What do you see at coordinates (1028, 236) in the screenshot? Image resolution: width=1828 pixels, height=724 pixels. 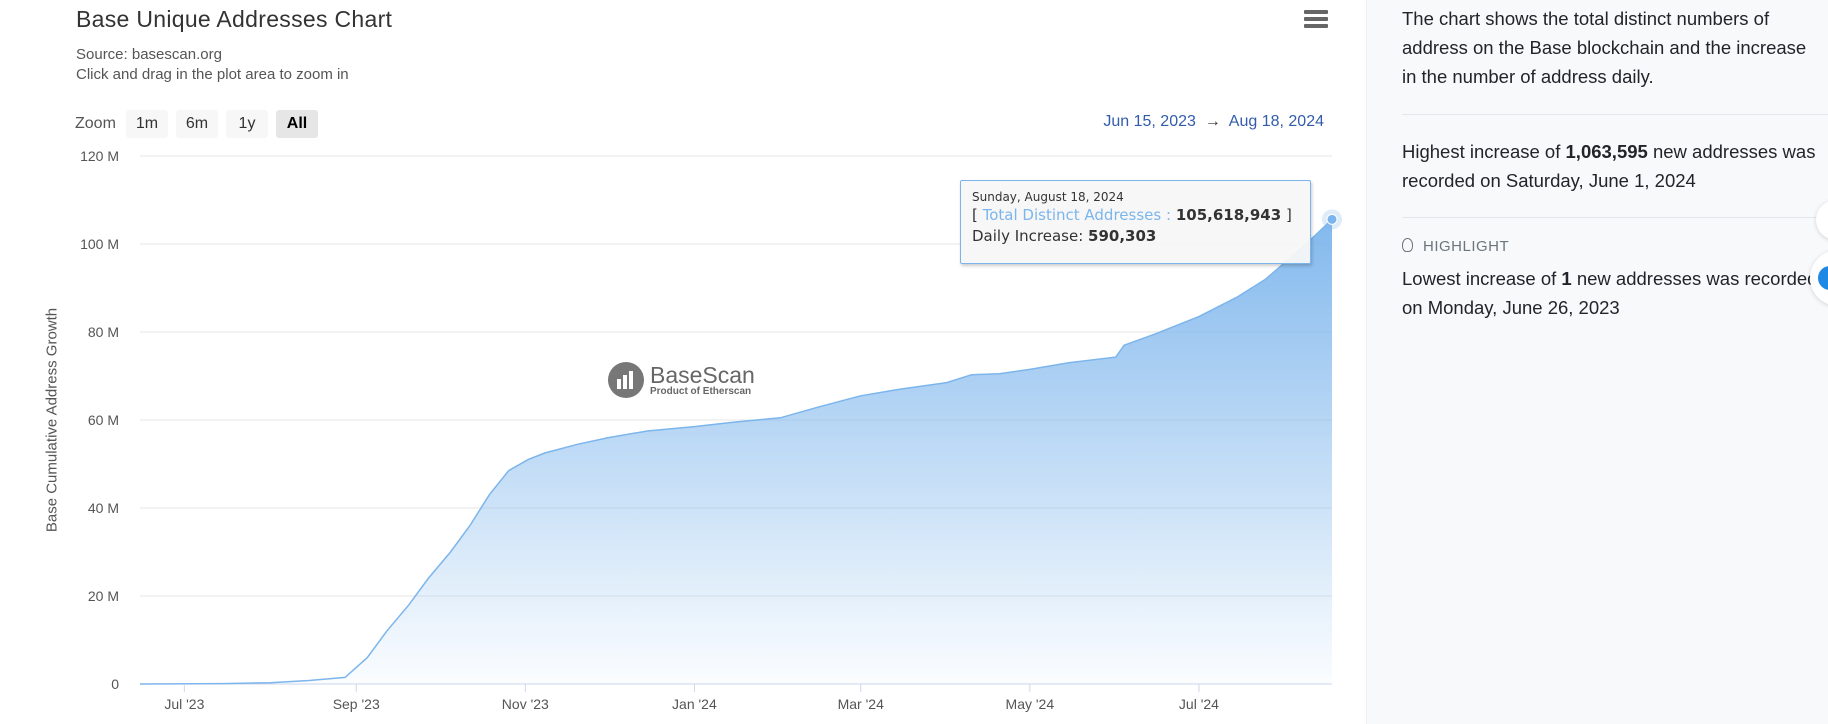 I see `tooltip-daily-label: Daily Increase:` at bounding box center [1028, 236].